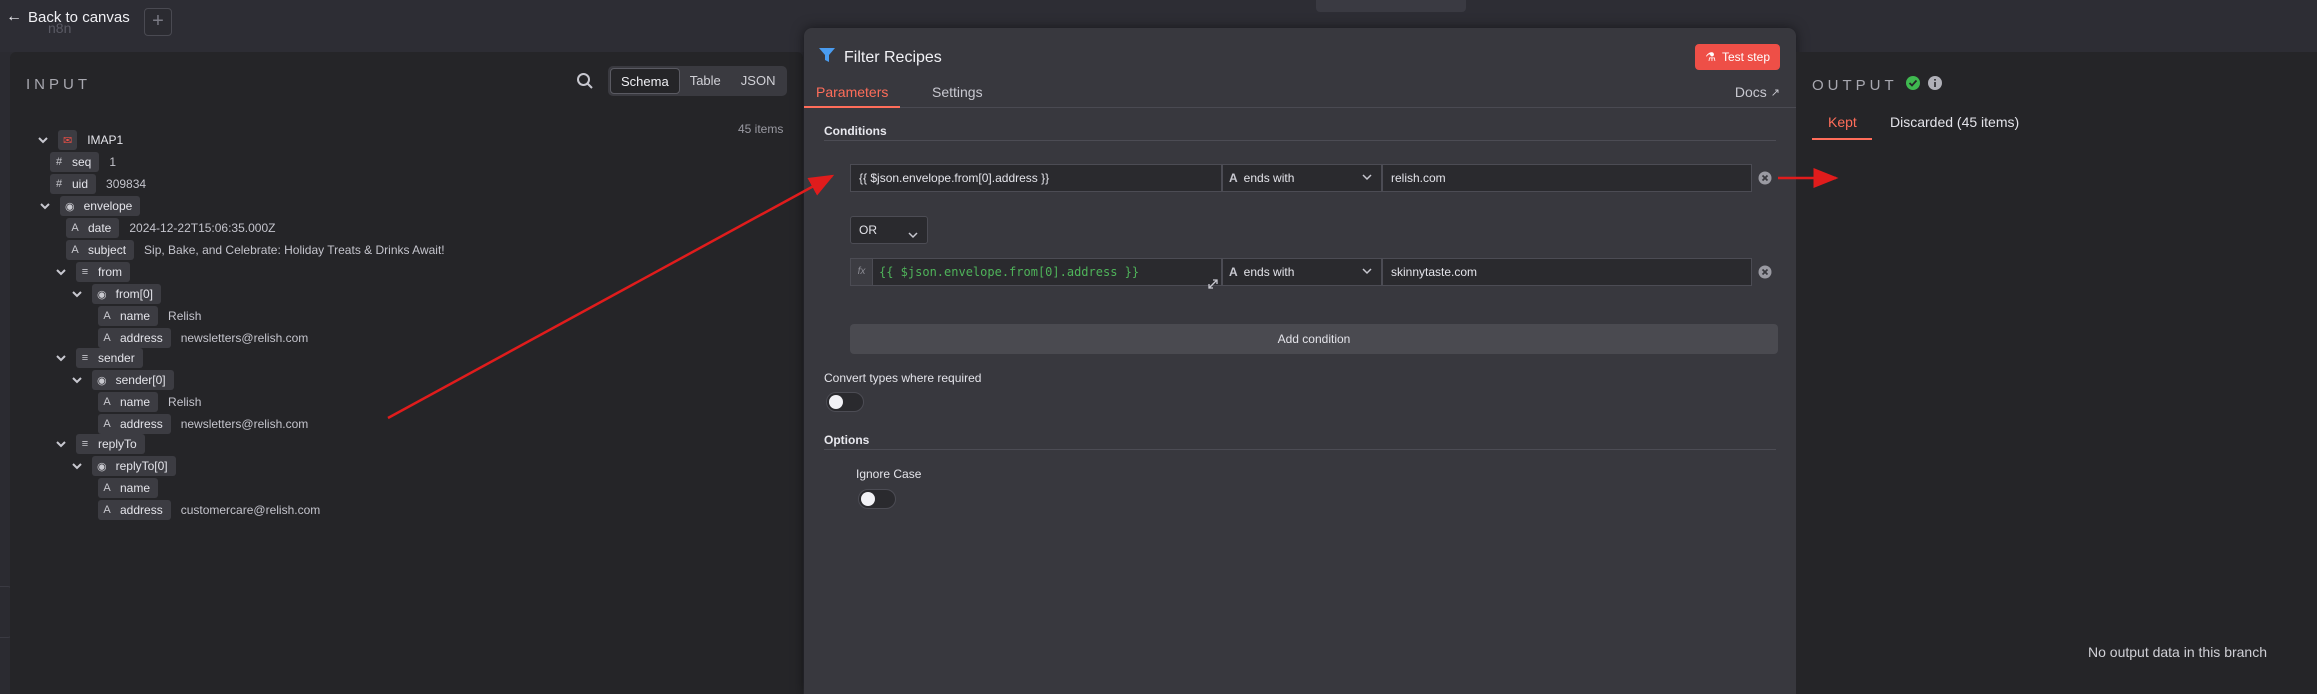  I want to click on view-json-button: JSON, so click(758, 81).